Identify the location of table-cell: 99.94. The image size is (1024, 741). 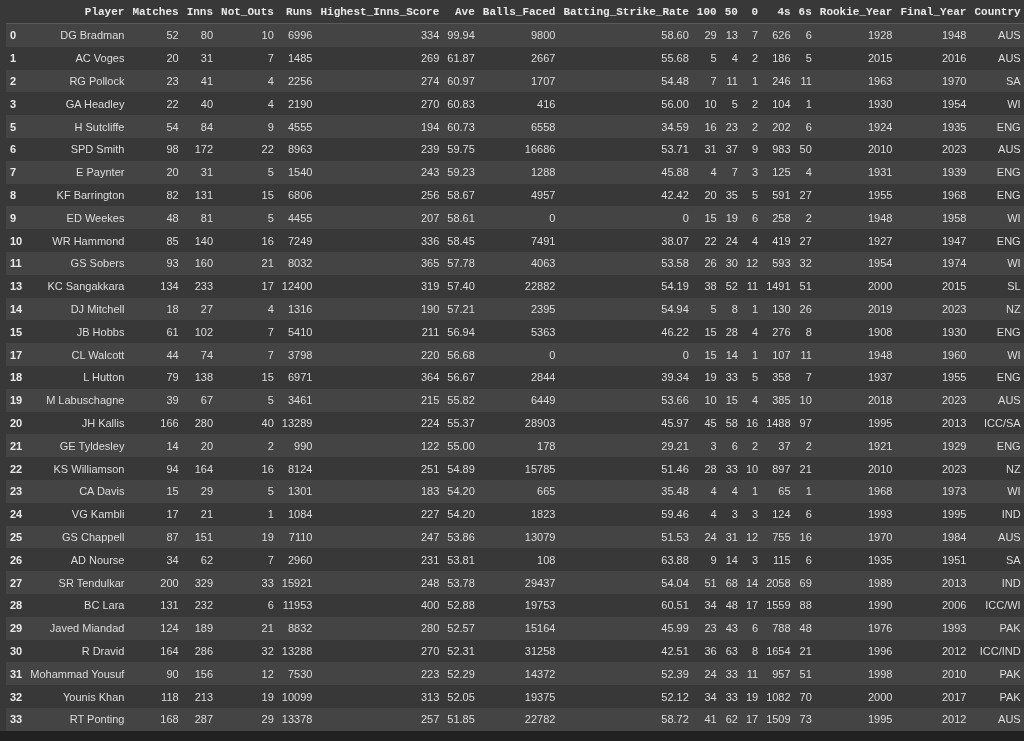
(461, 35).